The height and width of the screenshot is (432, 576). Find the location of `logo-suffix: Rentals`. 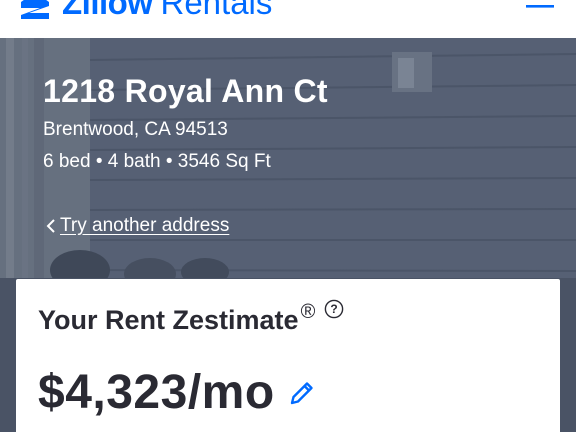

logo-suffix: Rentals is located at coordinates (216, 10).